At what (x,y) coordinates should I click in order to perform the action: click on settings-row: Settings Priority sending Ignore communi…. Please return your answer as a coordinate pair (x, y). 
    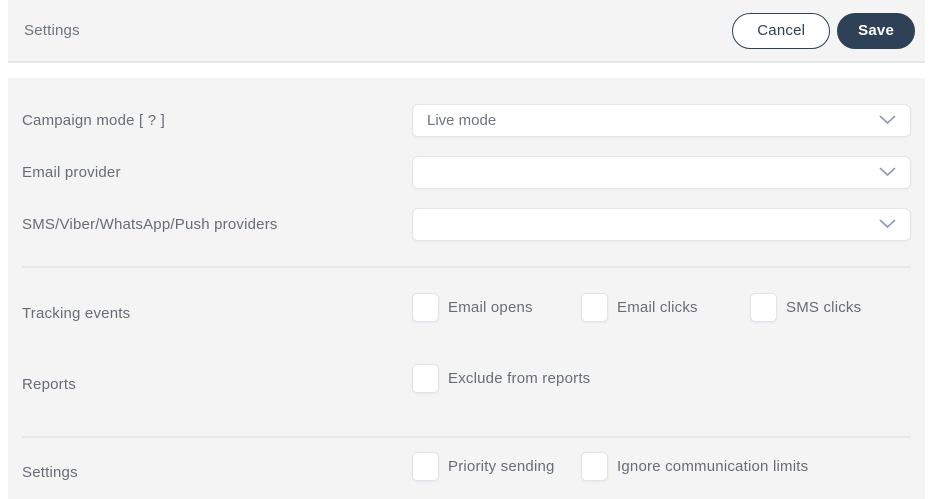
    Looking at the image, I should click on (466, 466).